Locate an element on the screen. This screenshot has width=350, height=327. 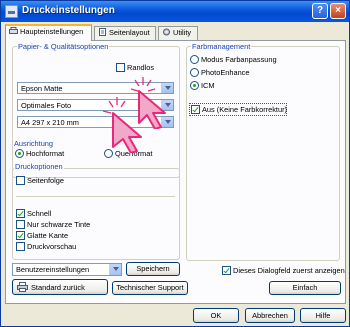
paper-quality-group-label: Papier- & Qualitätsoptionen is located at coordinates (63, 46).